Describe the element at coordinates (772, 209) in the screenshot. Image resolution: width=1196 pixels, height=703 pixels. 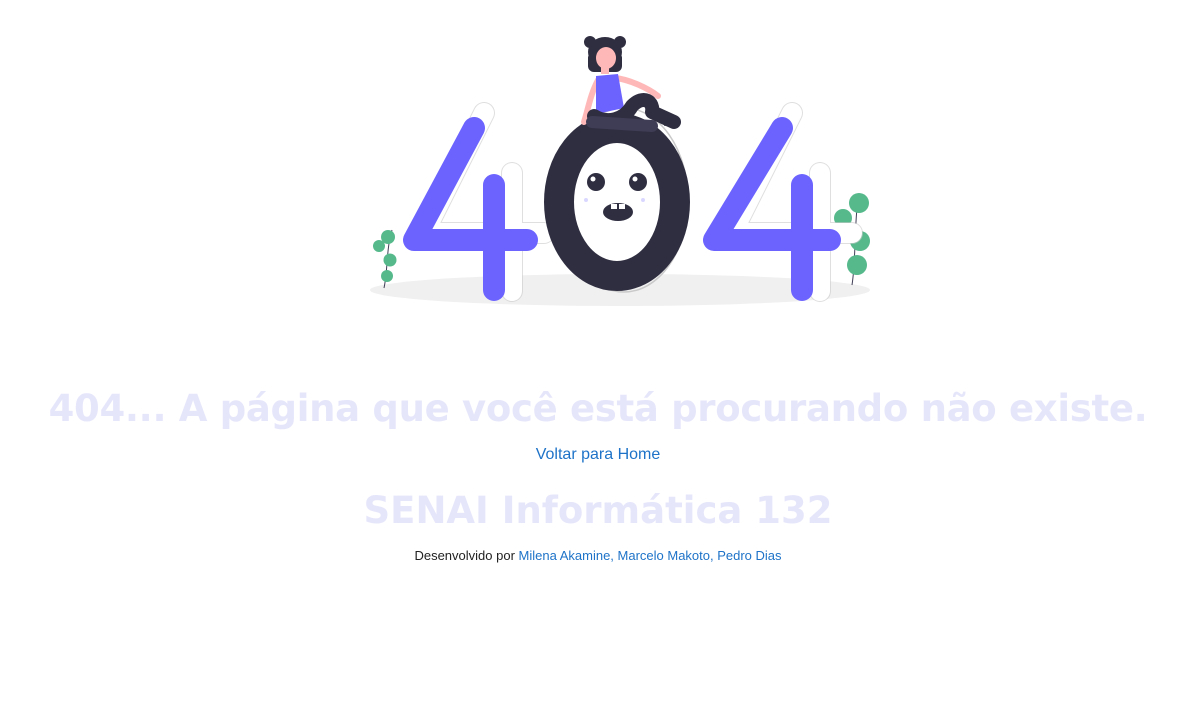
I see `digit-four-right` at that location.